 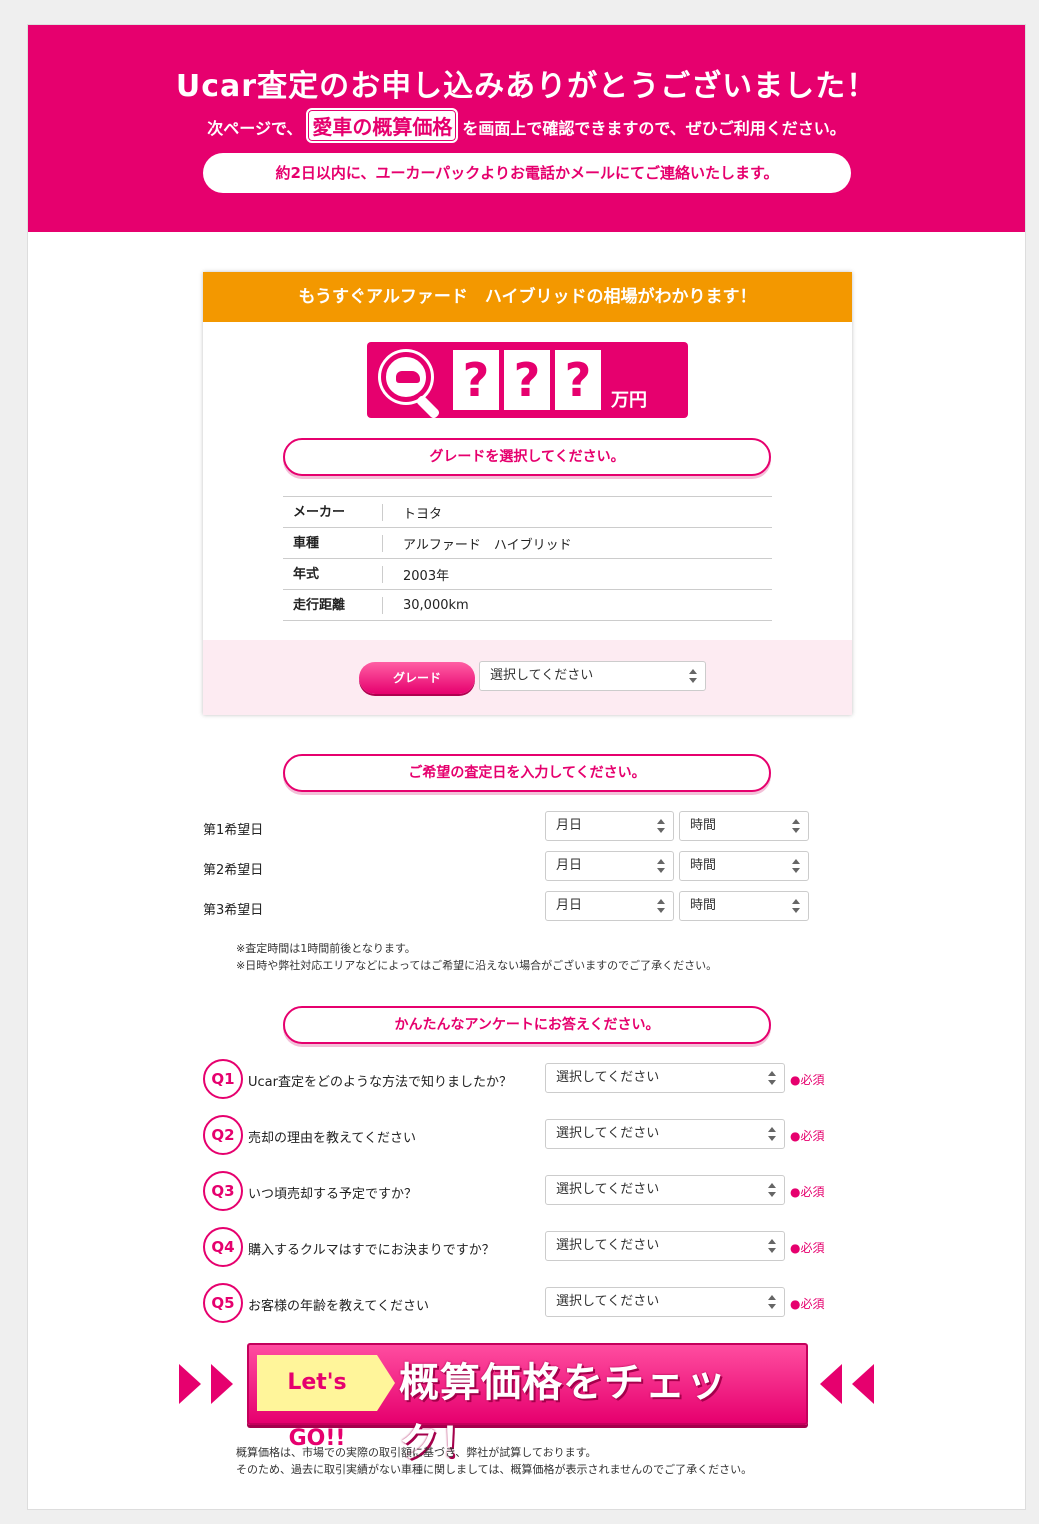 What do you see at coordinates (665, 1190) in the screenshot?
I see `survey-select-q3: 選択してください` at bounding box center [665, 1190].